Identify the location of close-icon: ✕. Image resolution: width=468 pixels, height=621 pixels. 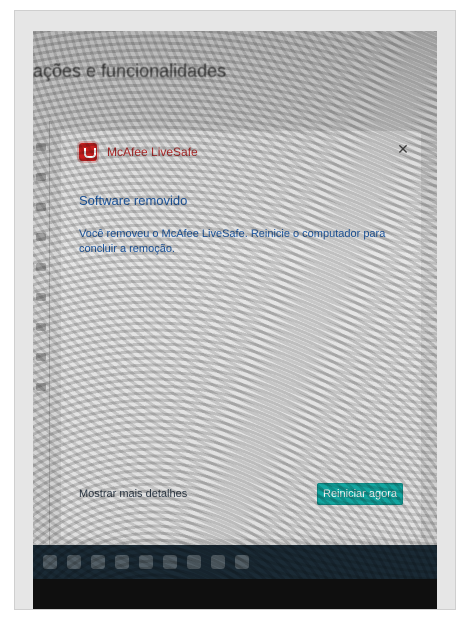
(403, 149).